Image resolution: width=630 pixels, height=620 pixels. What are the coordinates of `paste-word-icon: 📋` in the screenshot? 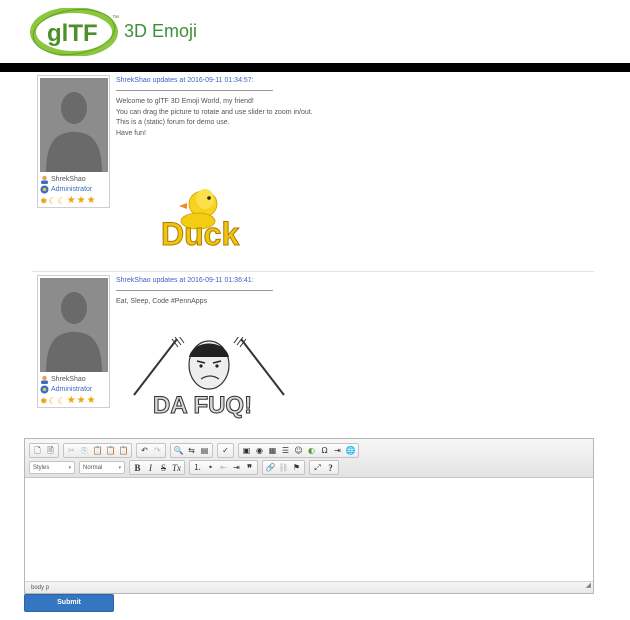 It's located at (123, 451).